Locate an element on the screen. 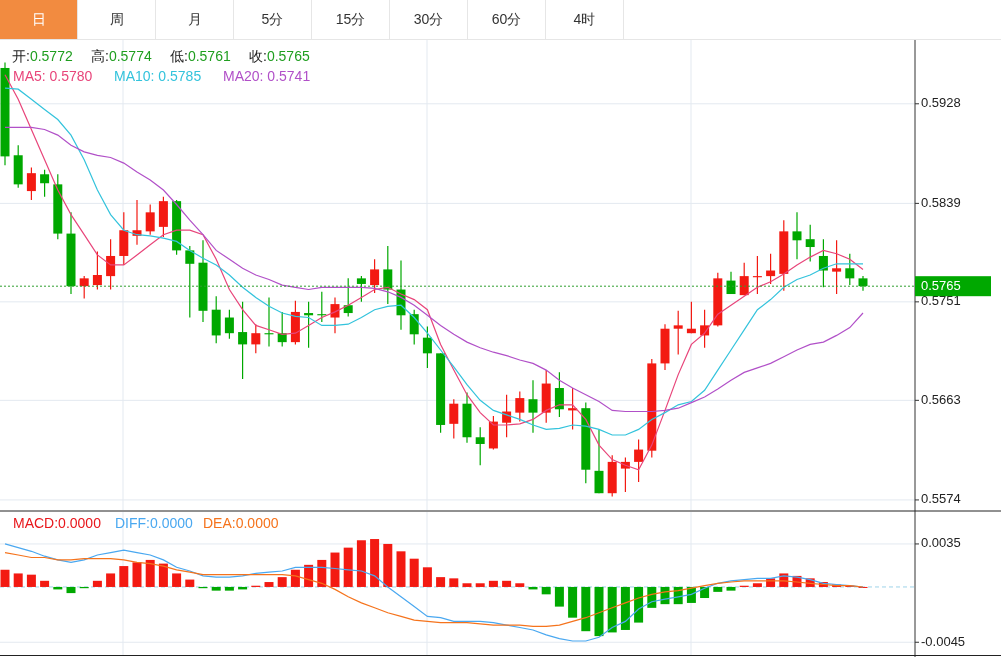 This screenshot has width=1001, height=657. axis-label: 0.0035 is located at coordinates (941, 543).